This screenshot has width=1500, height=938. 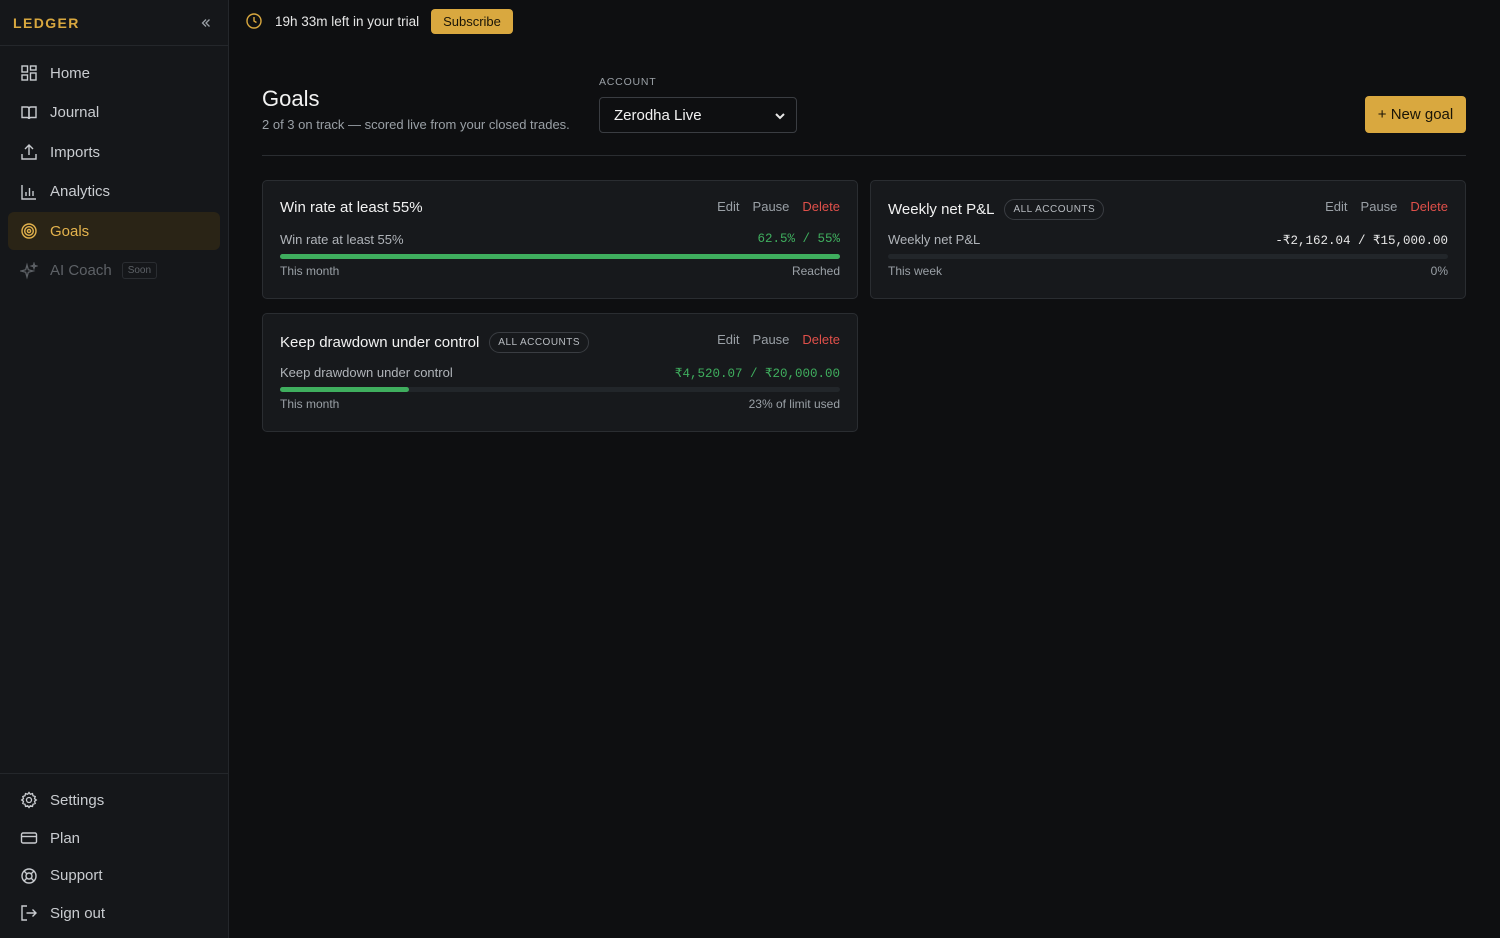 What do you see at coordinates (78, 913) in the screenshot?
I see `sidebar-item-label: Sign out` at bounding box center [78, 913].